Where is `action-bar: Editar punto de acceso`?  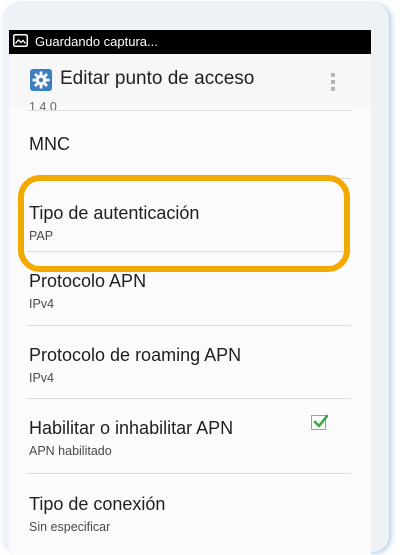 action-bar: Editar punto de acceso is located at coordinates (190, 80).